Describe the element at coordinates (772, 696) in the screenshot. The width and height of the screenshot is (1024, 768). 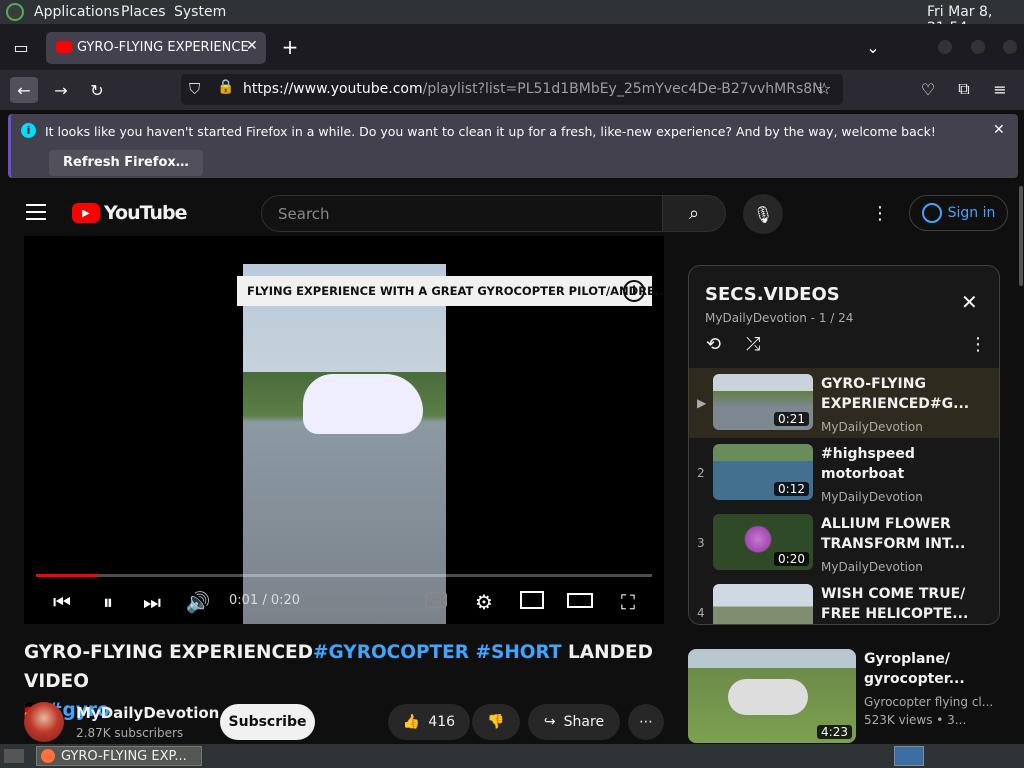
I see `related-thumbnail: 4:23` at that location.